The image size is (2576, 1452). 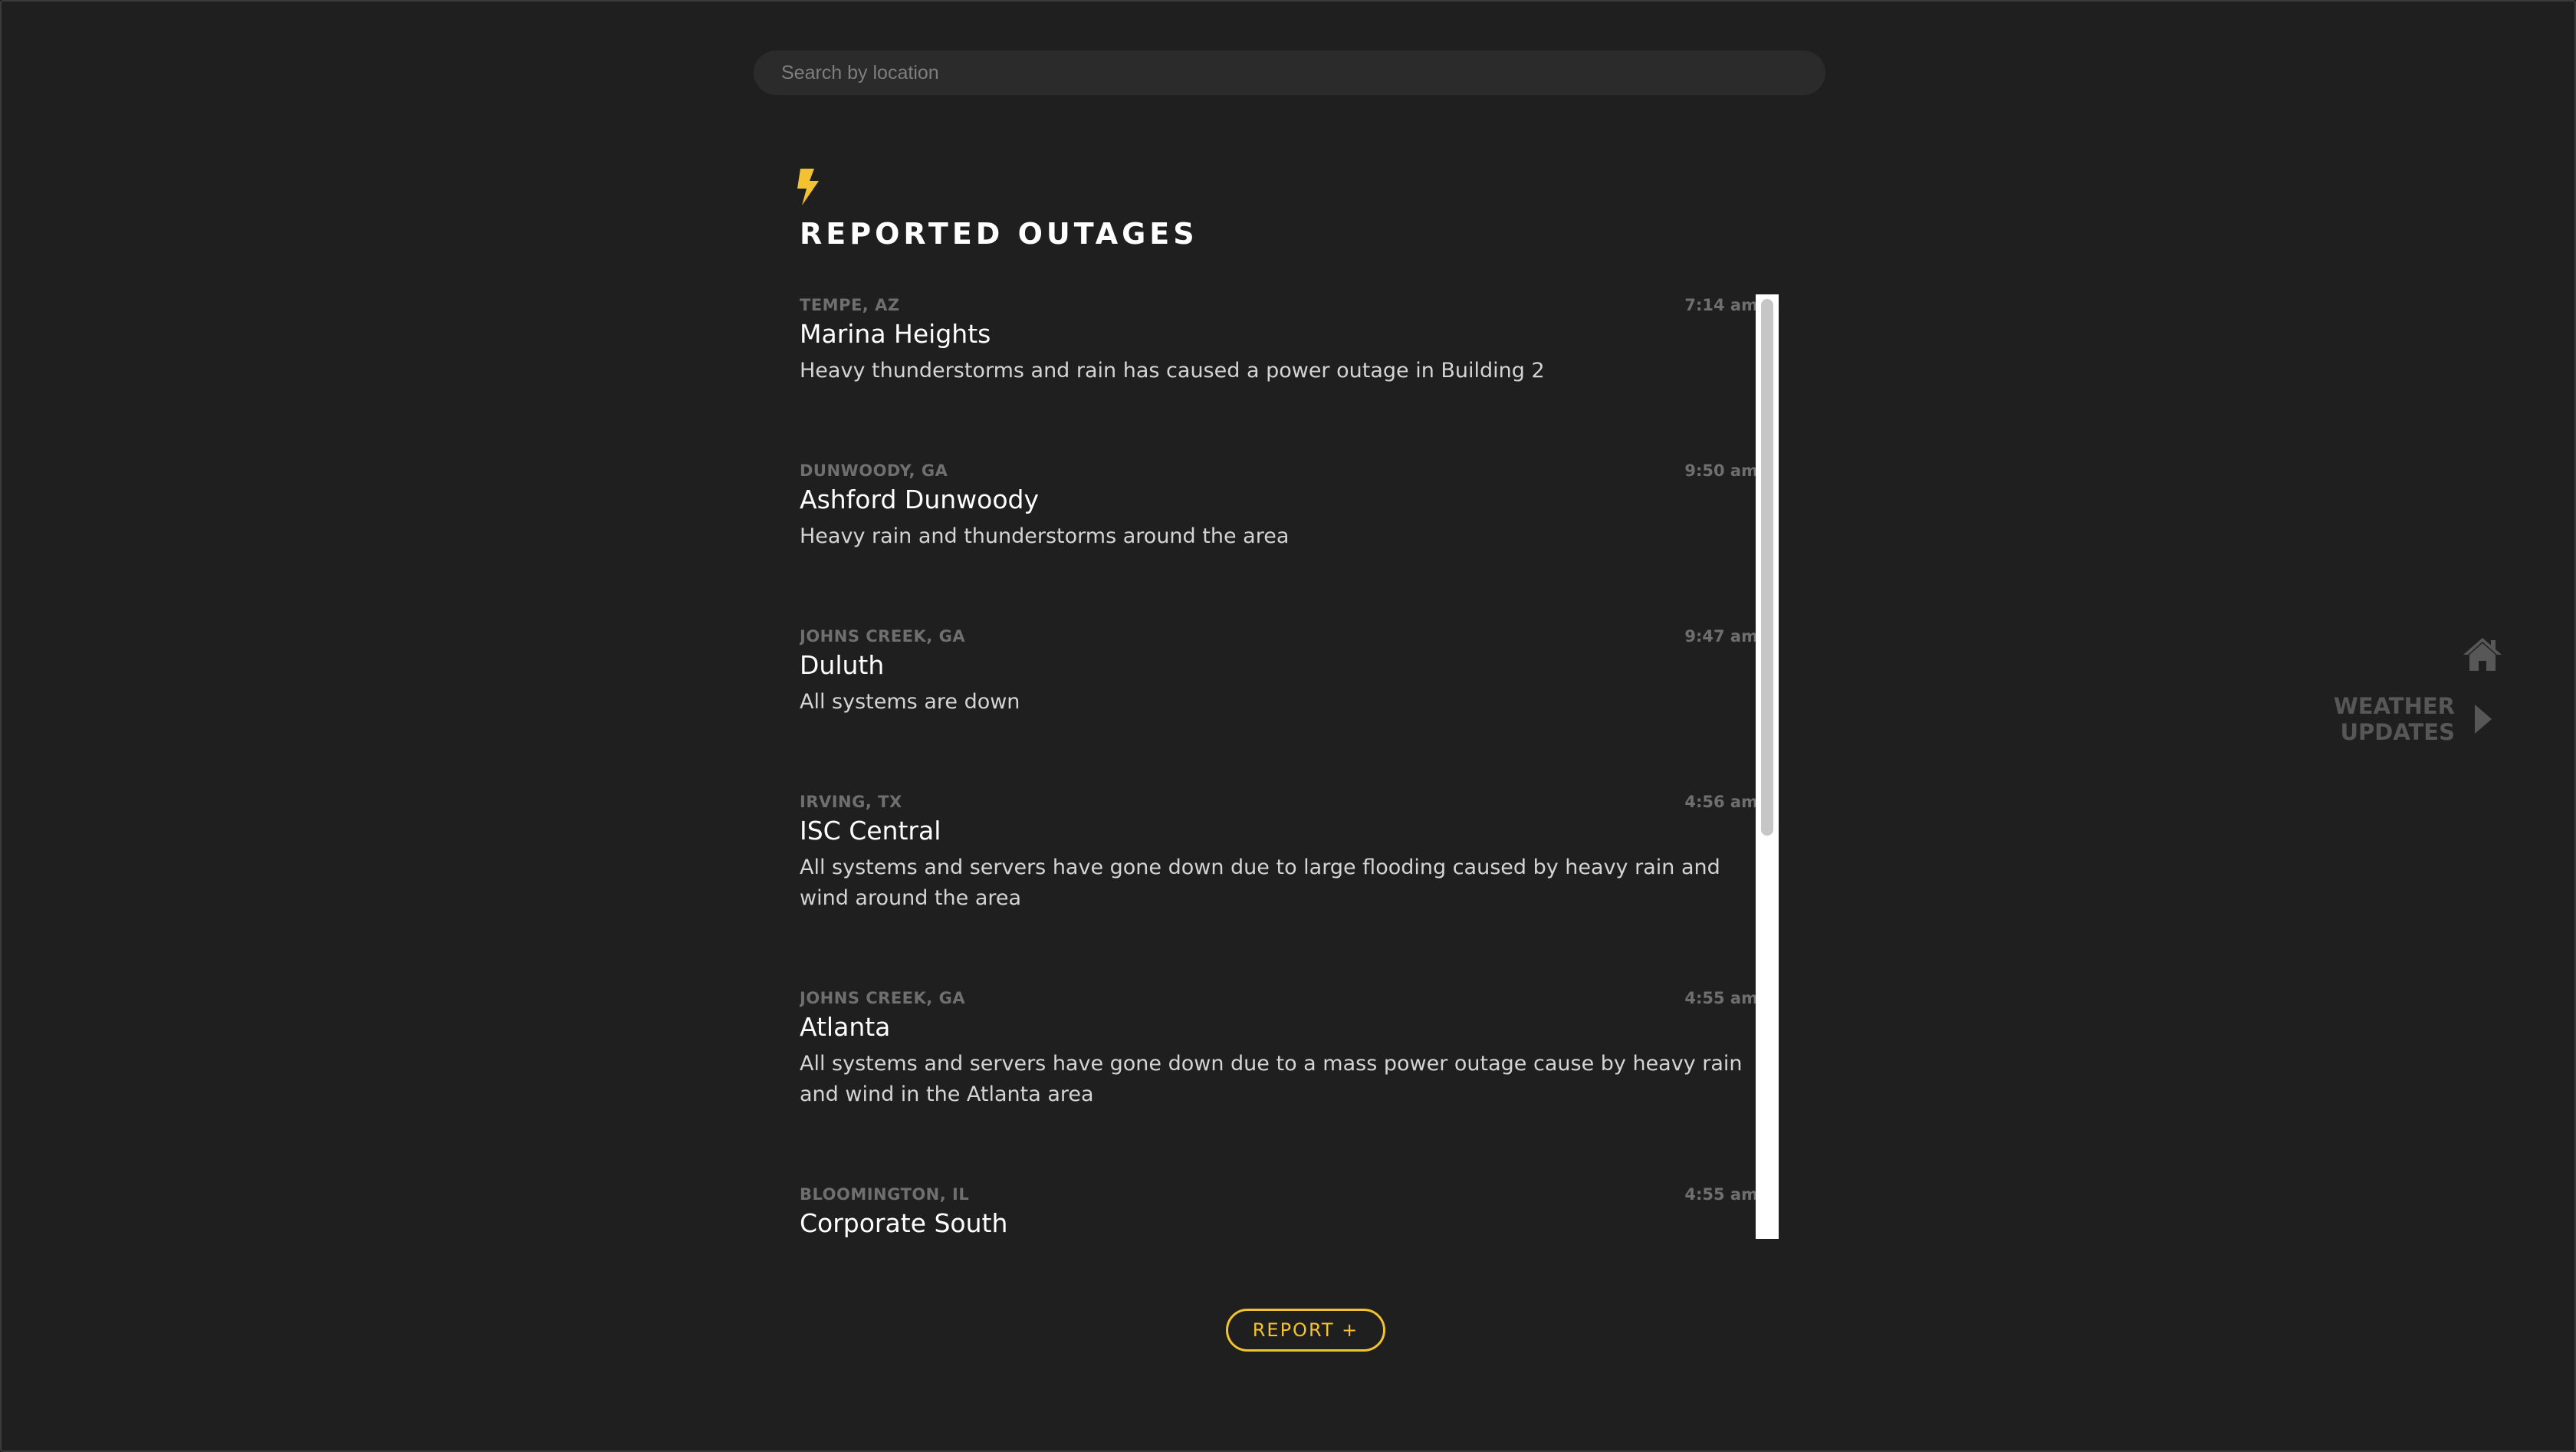 I want to click on outage-time: 9:50 am, so click(x=1721, y=471).